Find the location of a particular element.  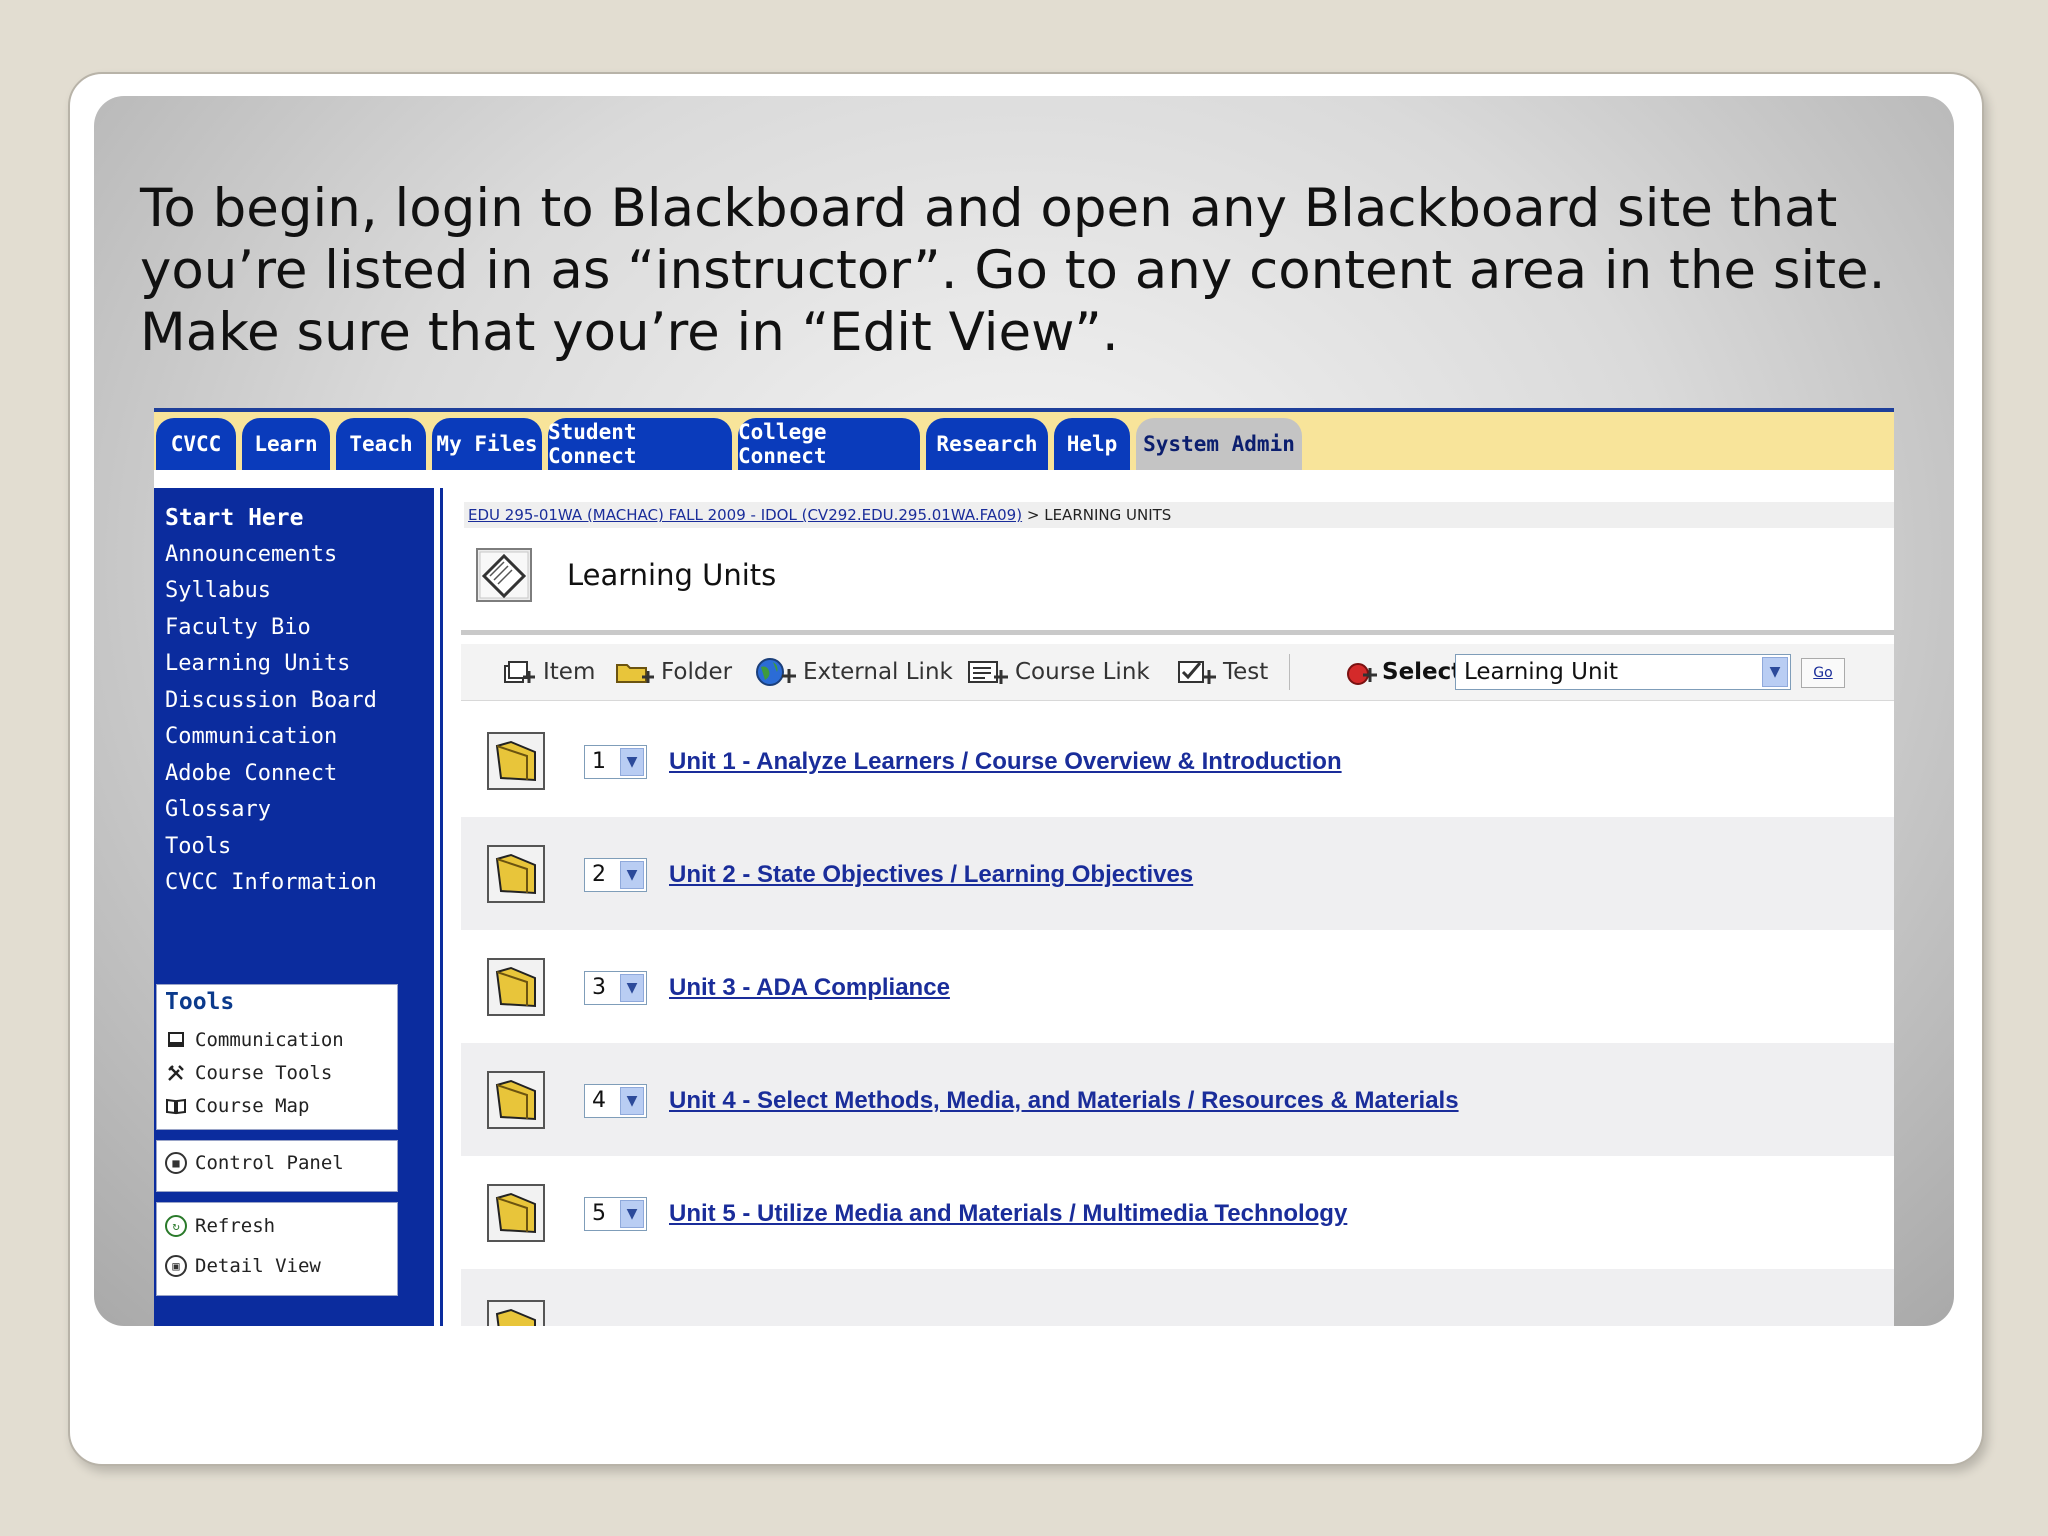

add-external-link-button: External Link is located at coordinates (854, 672).